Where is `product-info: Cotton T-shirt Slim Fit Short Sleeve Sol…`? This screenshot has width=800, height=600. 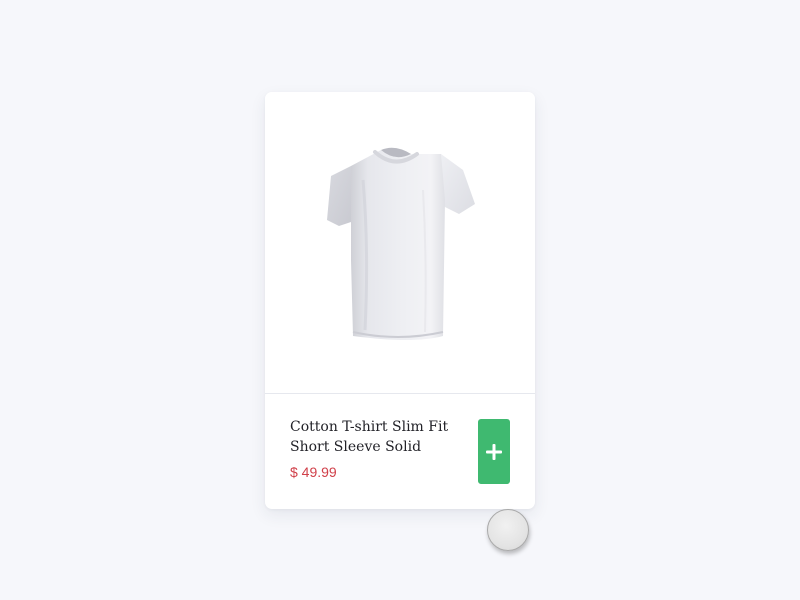
product-info: Cotton T-shirt Slim Fit Short Sleeve Sol… is located at coordinates (400, 451).